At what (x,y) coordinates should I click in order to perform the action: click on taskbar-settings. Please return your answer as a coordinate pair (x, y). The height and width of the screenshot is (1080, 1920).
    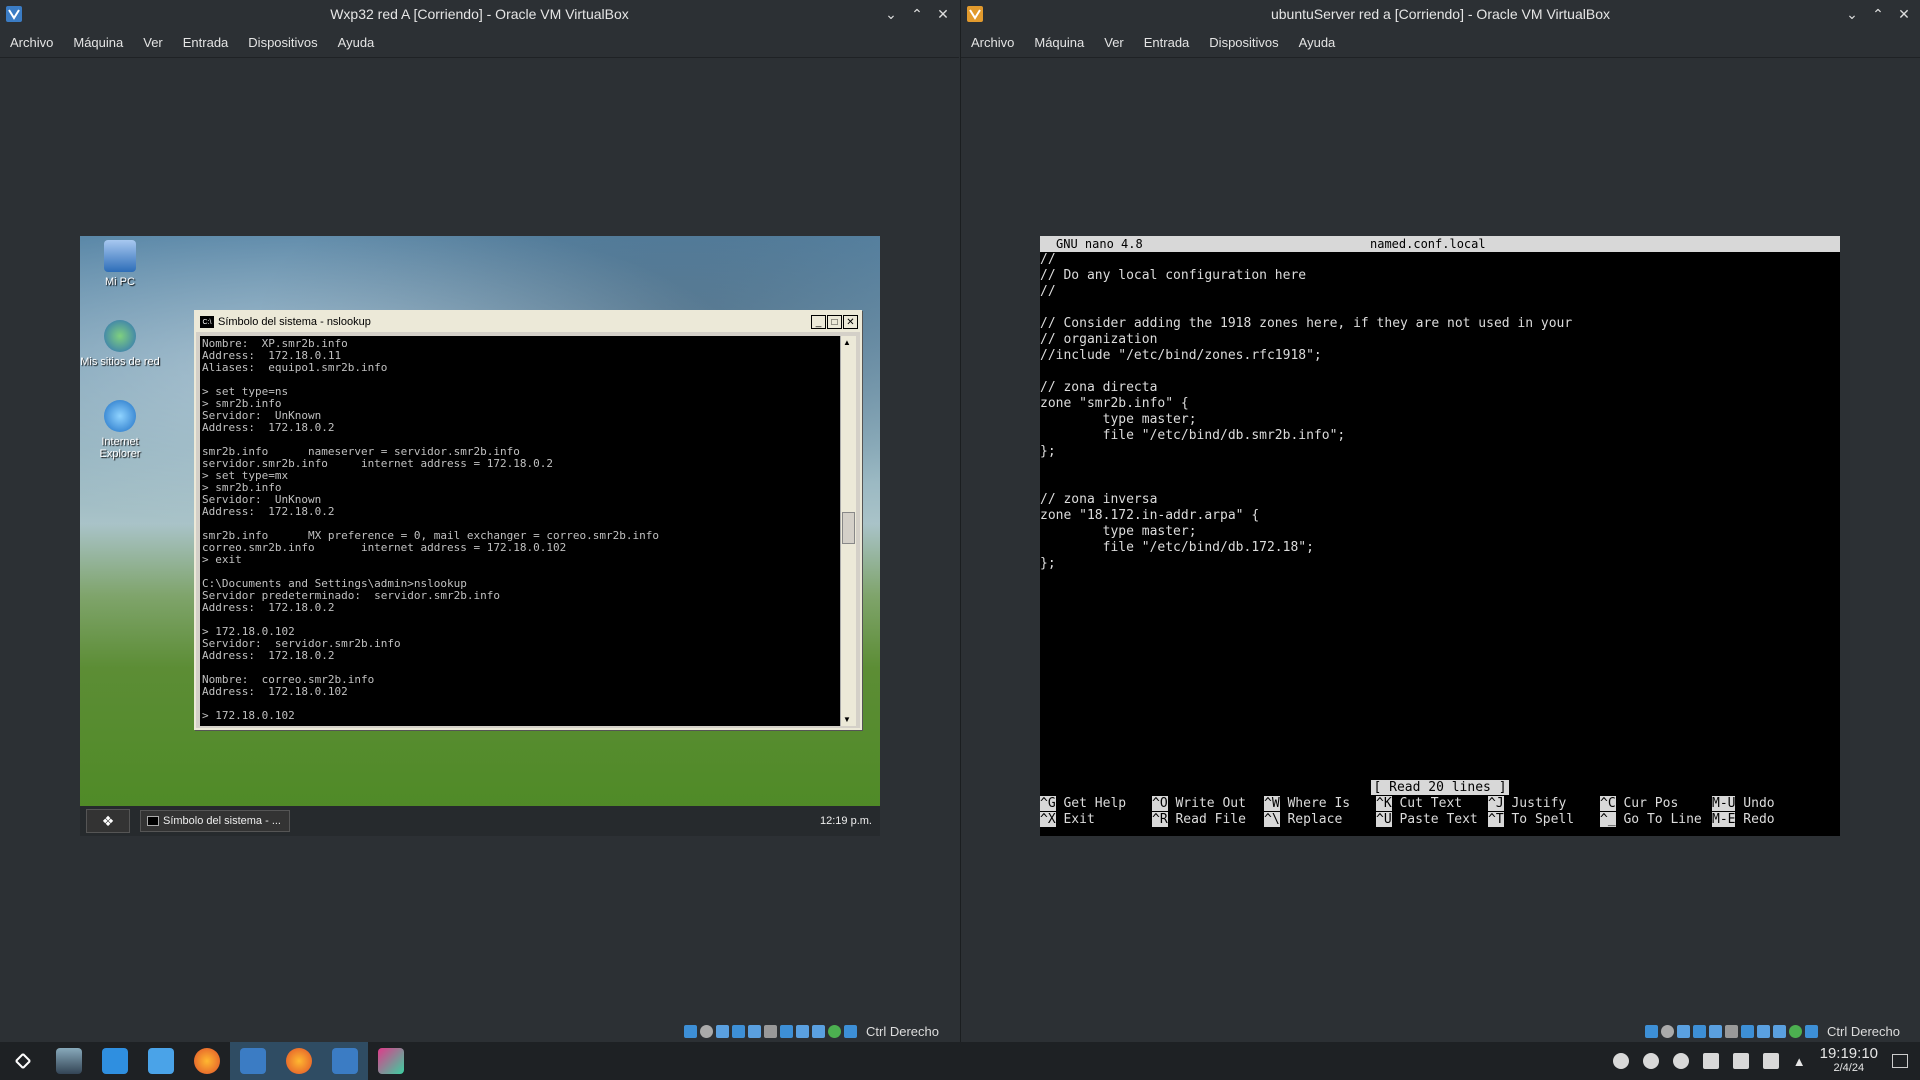
    Looking at the image, I should click on (69, 1061).